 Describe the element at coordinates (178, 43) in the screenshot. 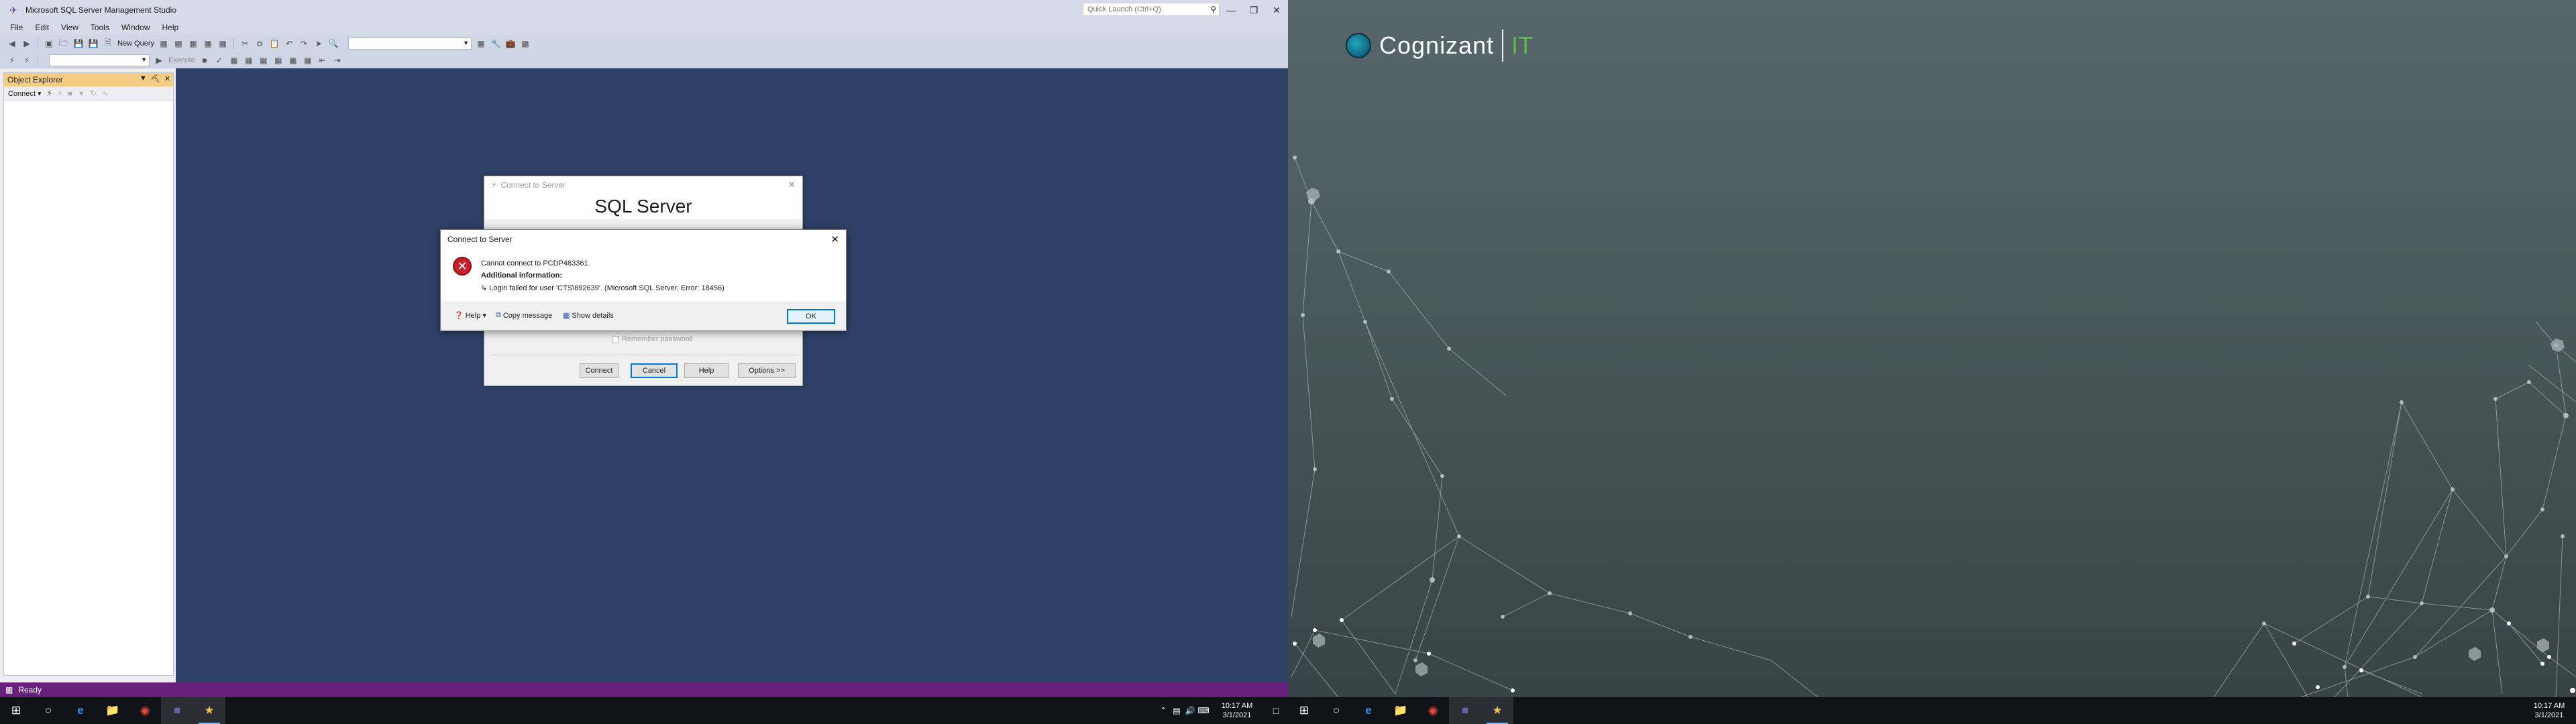

I see `analysis-query-icon: ▦` at that location.